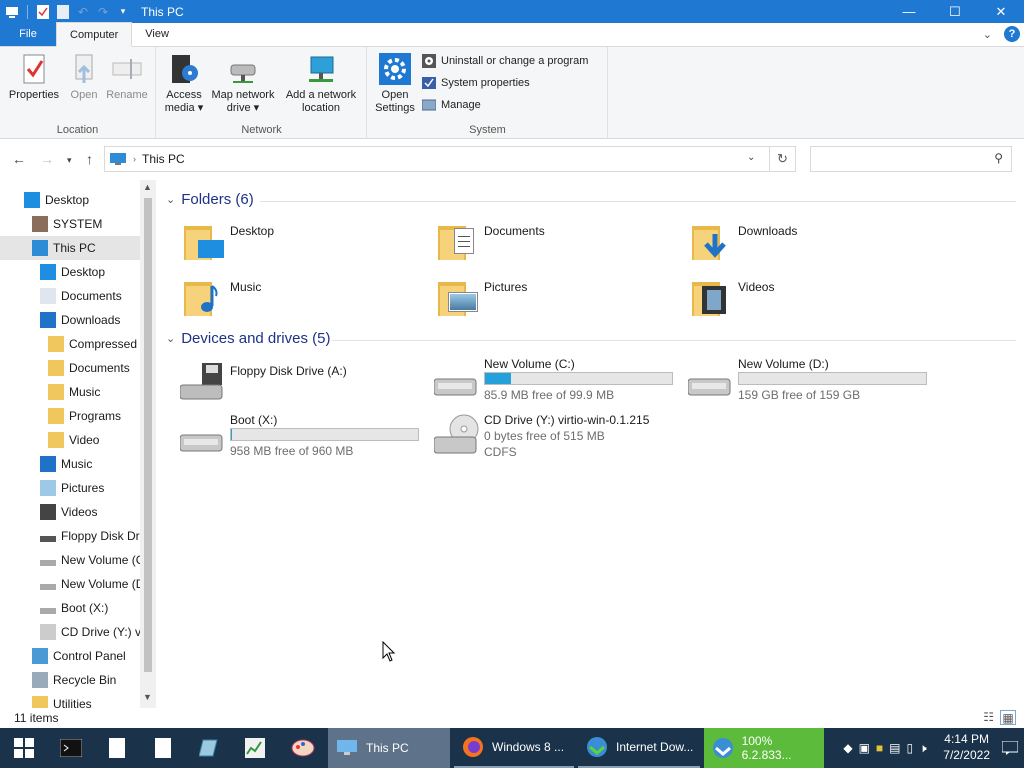 The width and height of the screenshot is (1024, 768). Describe the element at coordinates (69, 160) in the screenshot. I see `recent-locations-chevron-icon: ▾` at that location.